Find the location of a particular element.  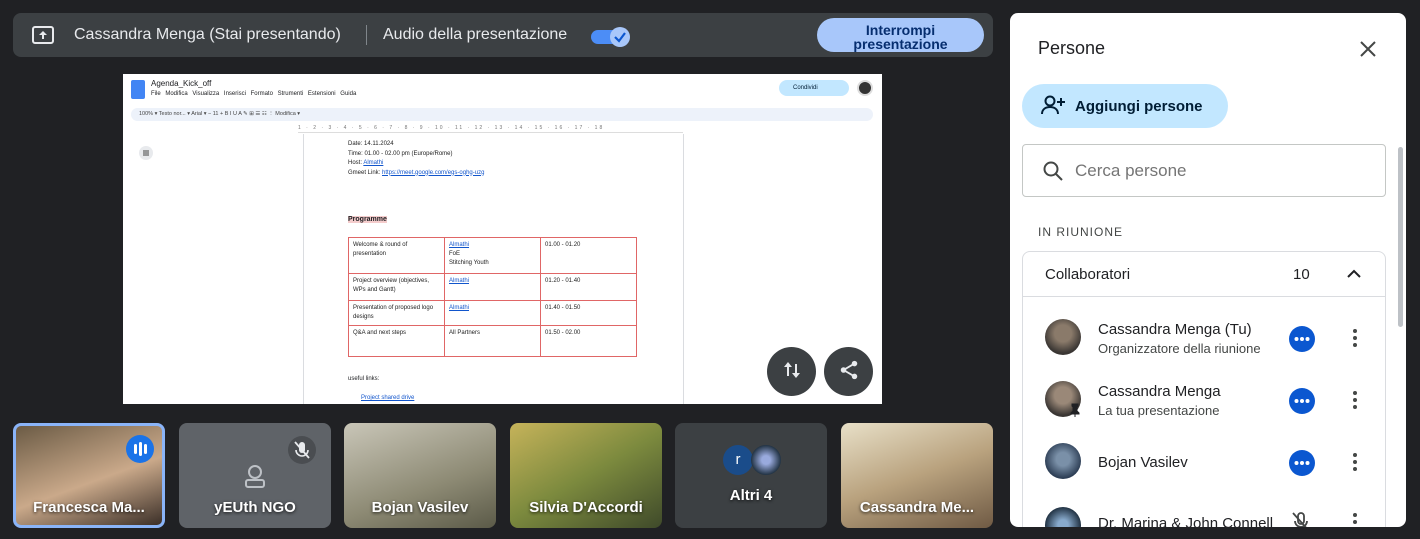

speaking-indicator-icon is located at coordinates (140, 449).